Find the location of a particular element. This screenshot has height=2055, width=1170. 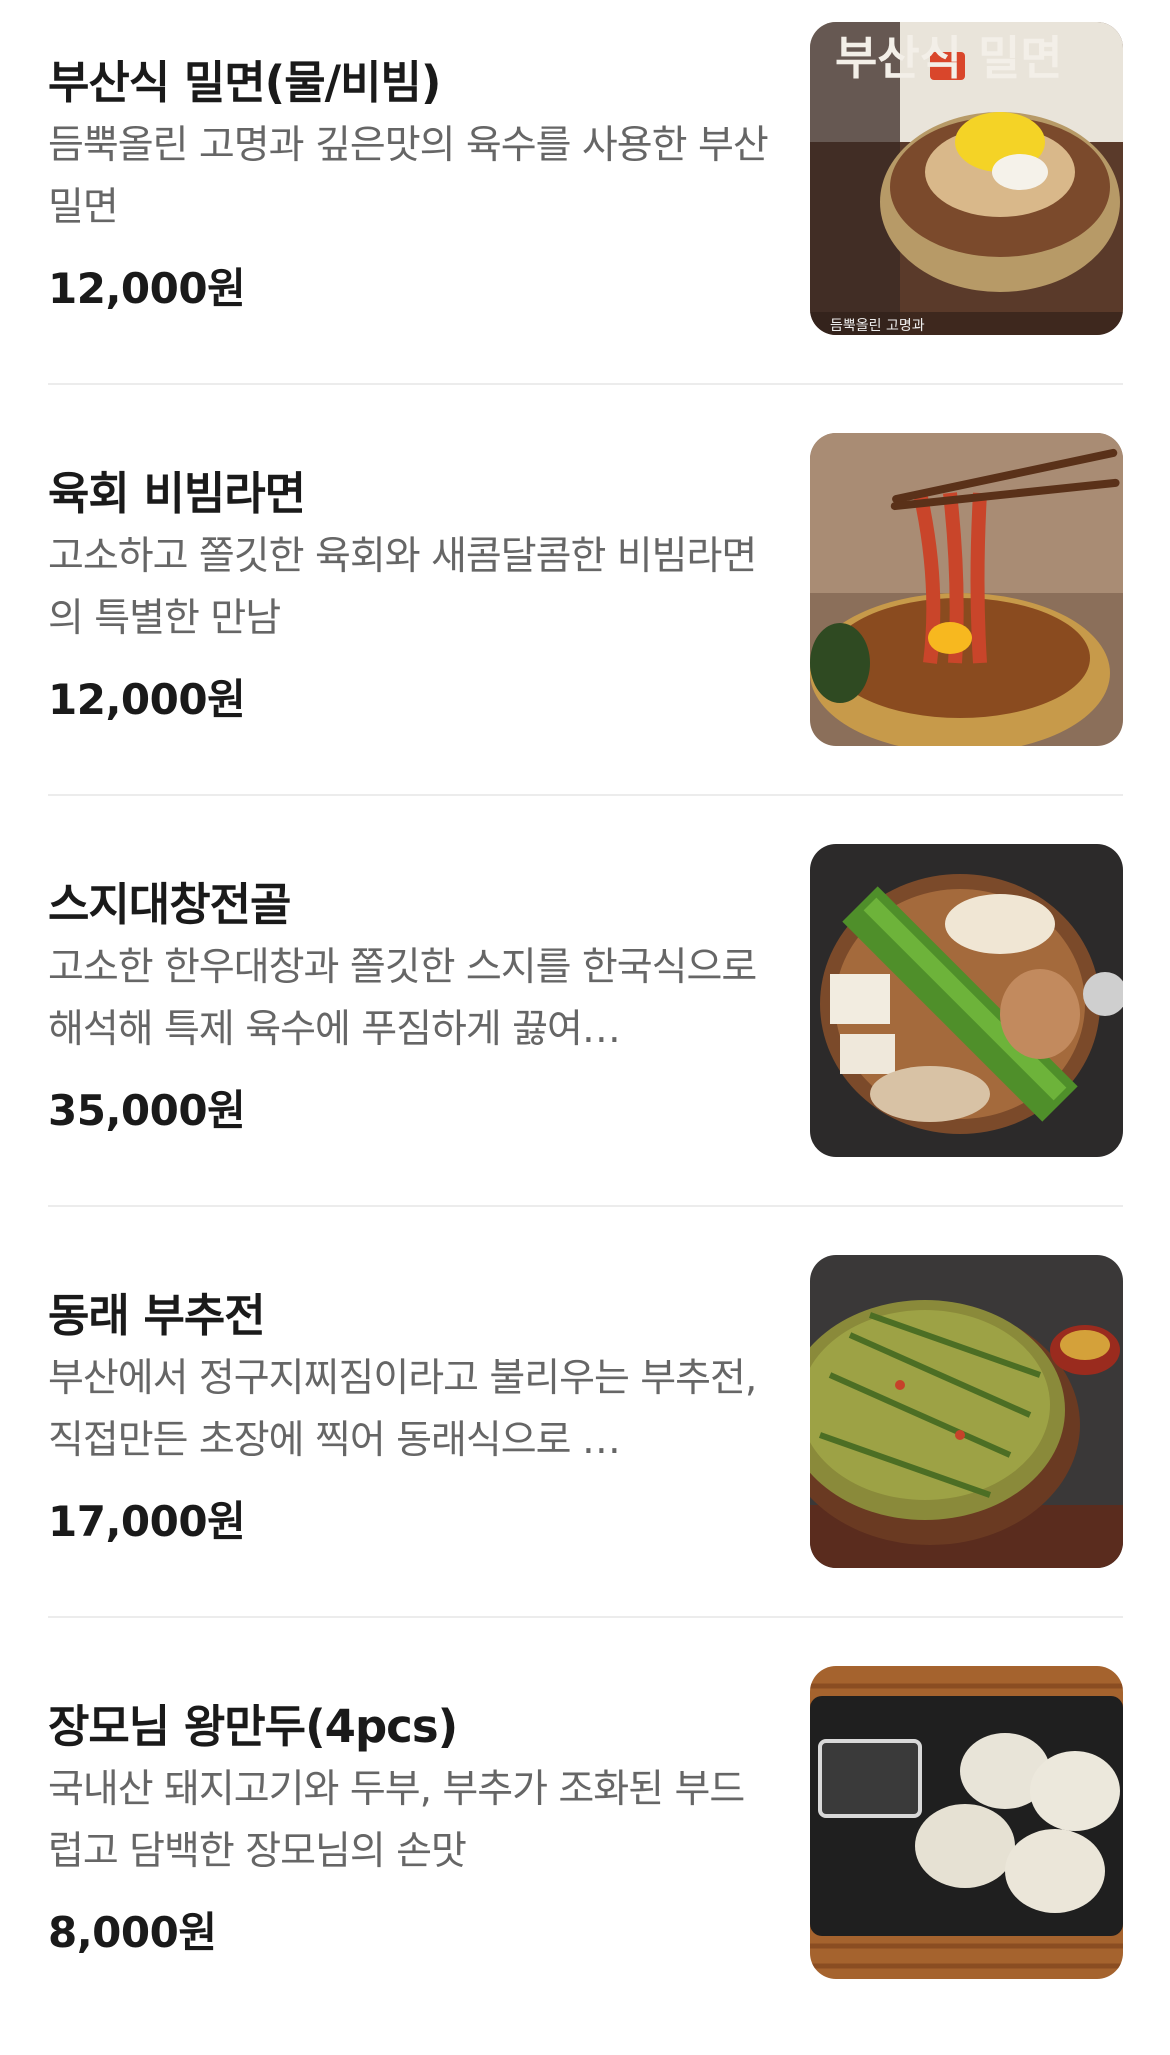

image-subcaption: 듬뿍올린 고명과 is located at coordinates (877, 326).